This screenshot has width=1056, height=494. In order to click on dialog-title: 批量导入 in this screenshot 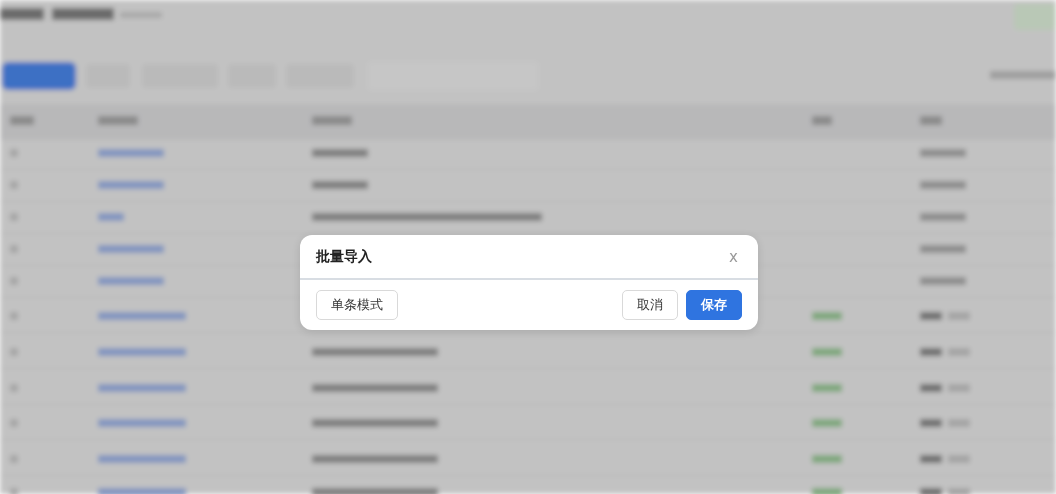, I will do `click(344, 256)`.